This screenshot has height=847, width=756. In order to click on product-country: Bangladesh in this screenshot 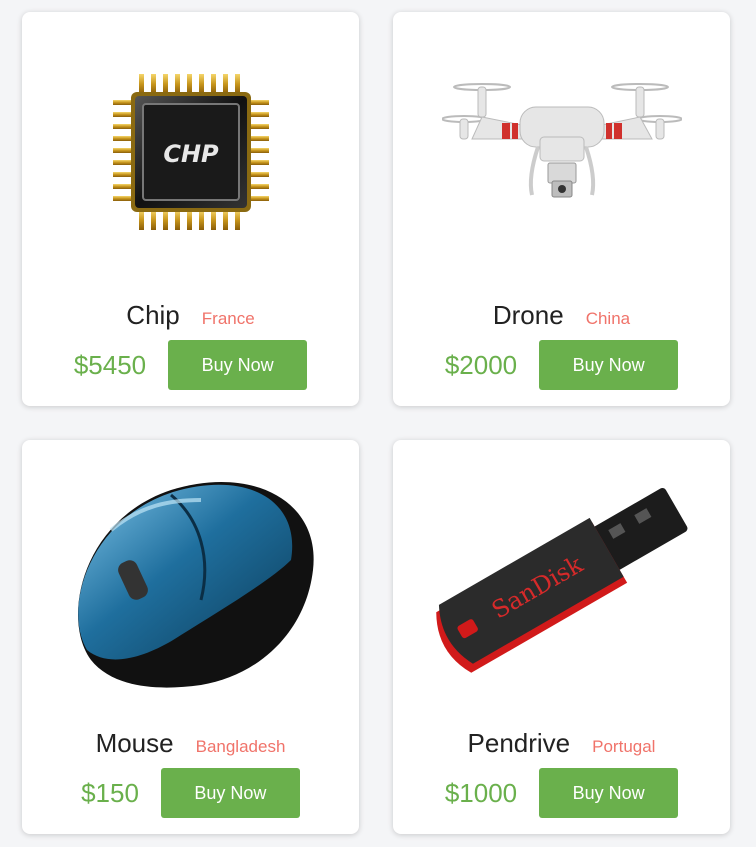, I will do `click(240, 746)`.